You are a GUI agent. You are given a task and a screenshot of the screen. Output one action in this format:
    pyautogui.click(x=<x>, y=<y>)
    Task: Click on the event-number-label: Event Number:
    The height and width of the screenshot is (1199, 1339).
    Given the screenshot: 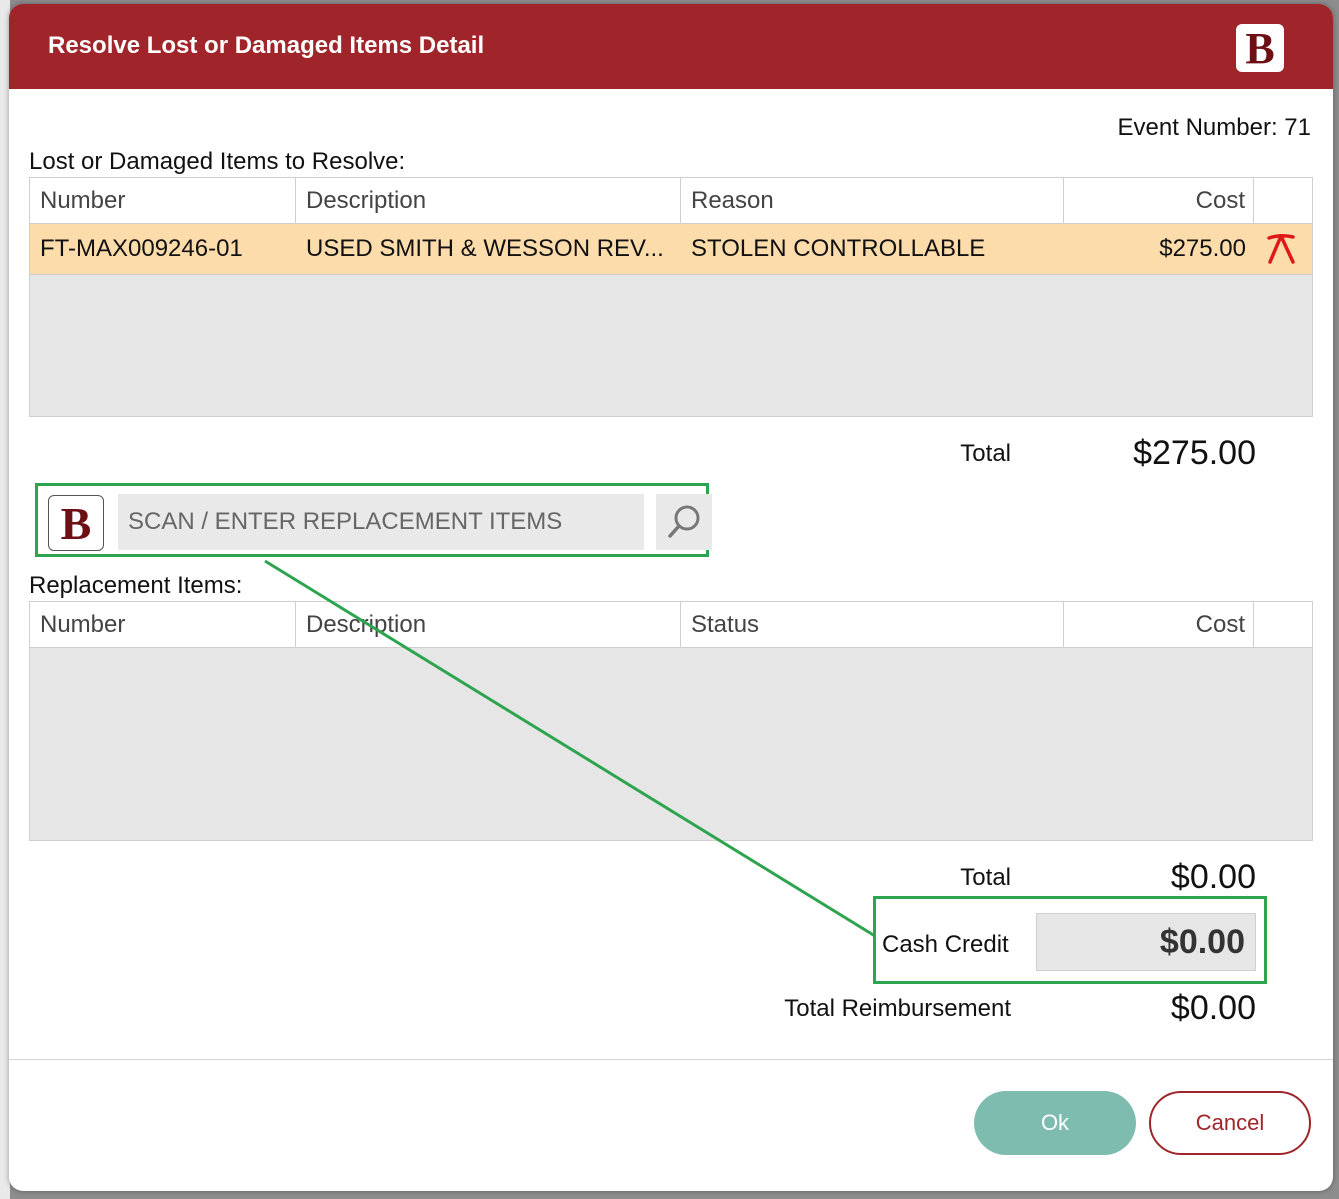 What is the action you would take?
    pyautogui.click(x=1197, y=127)
    